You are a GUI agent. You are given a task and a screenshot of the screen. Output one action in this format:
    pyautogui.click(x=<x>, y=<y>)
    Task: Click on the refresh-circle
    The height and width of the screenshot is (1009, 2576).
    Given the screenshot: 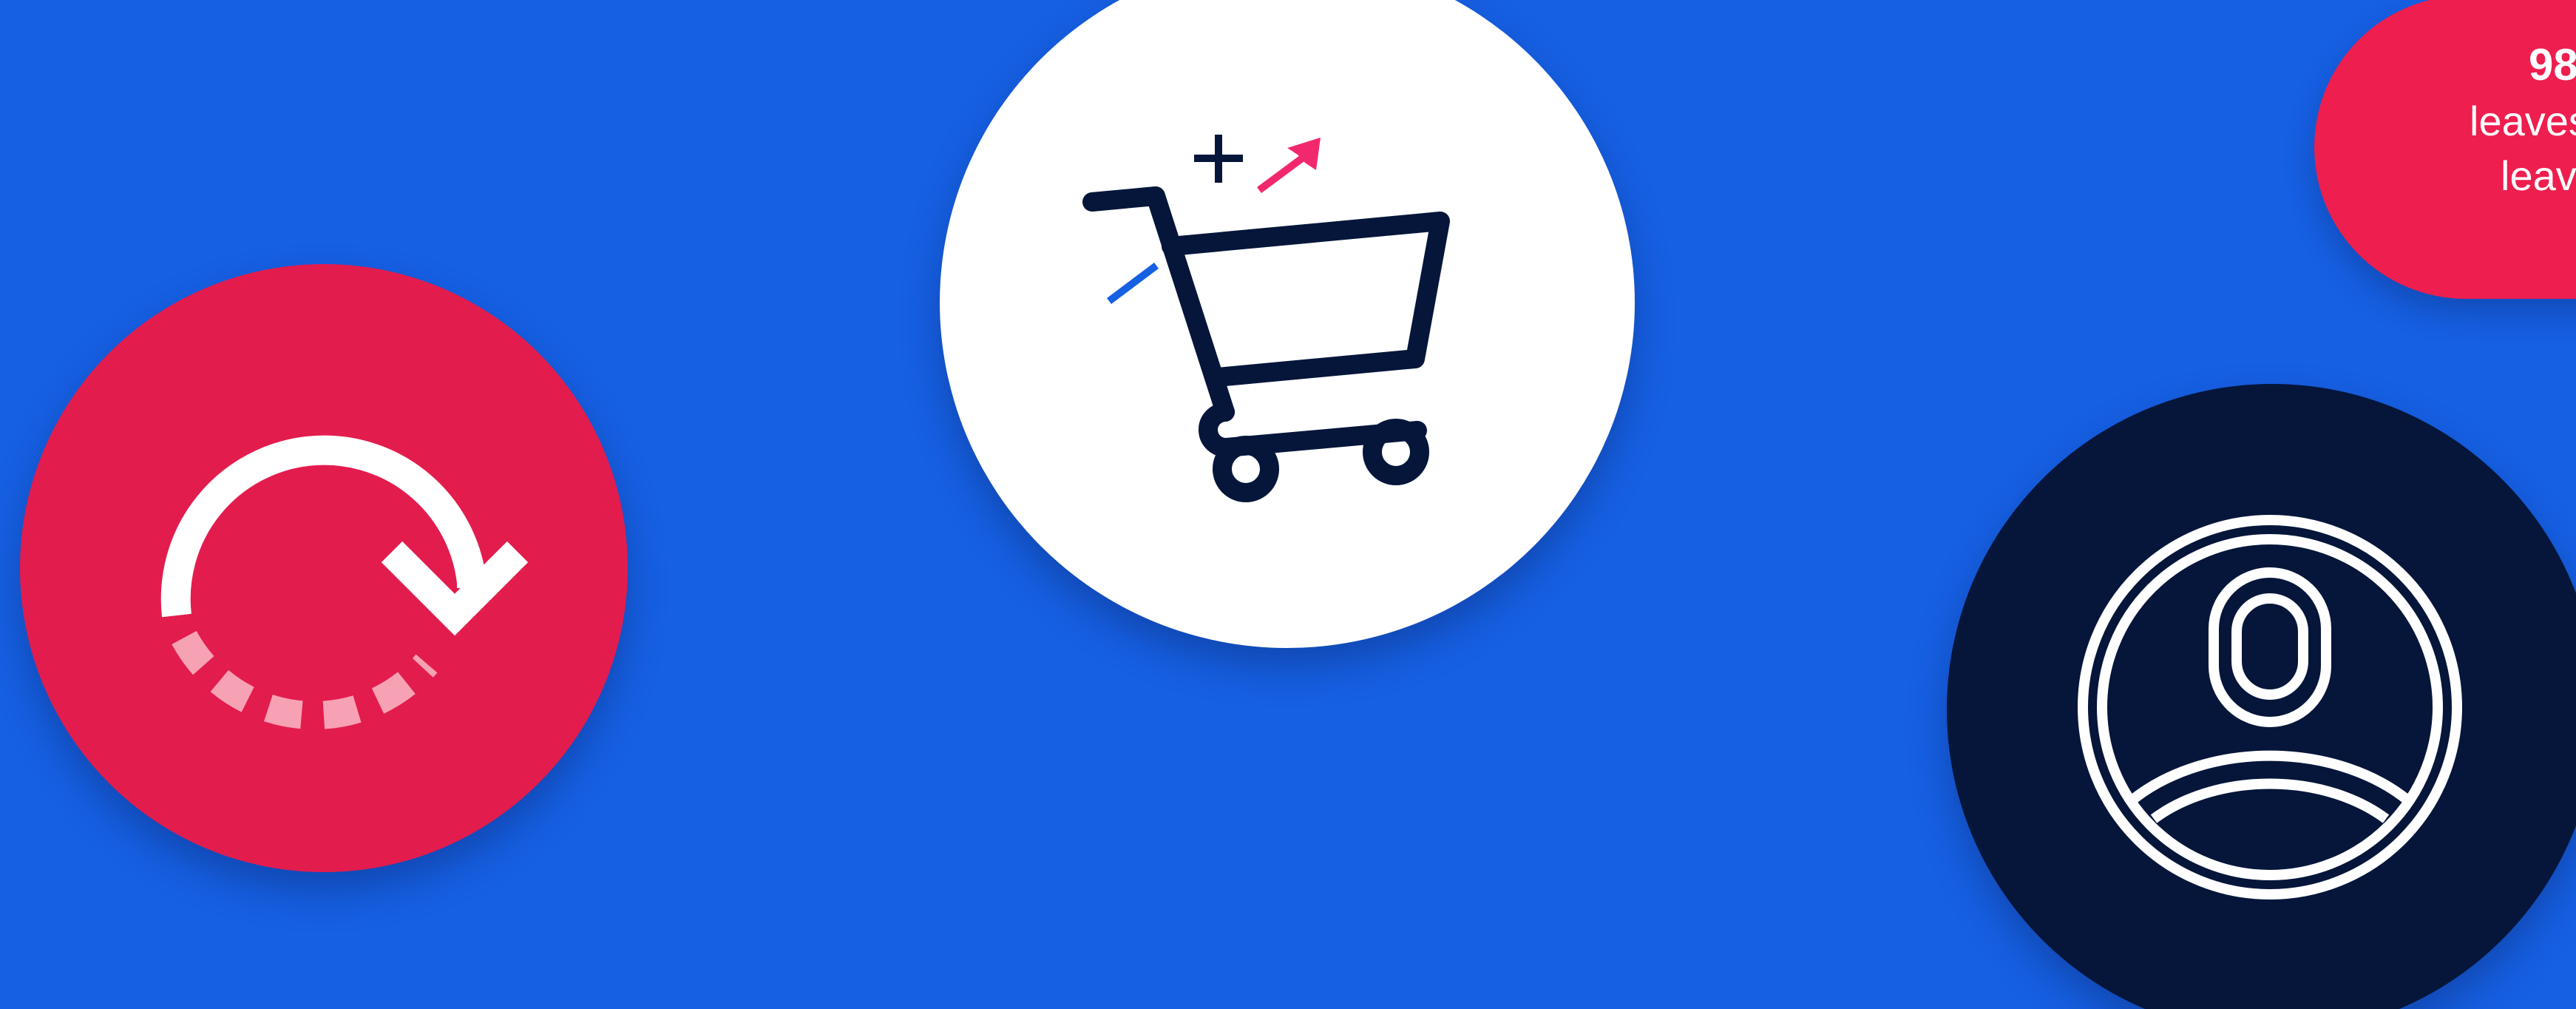 What is the action you would take?
    pyautogui.click(x=324, y=568)
    